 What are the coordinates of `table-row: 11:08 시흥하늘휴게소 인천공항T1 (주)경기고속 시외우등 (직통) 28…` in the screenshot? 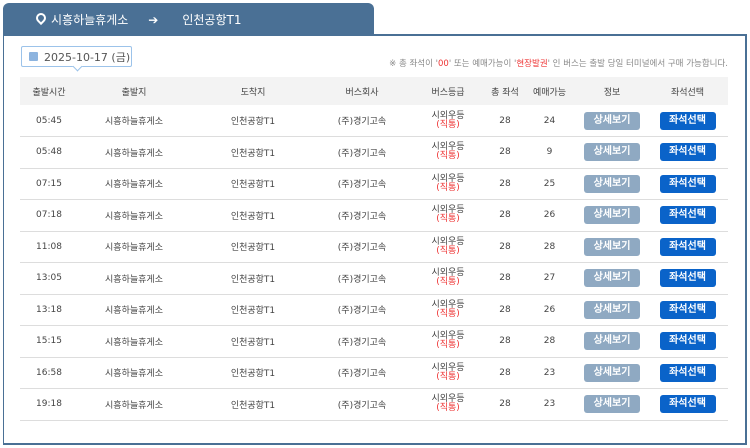 It's located at (374, 247).